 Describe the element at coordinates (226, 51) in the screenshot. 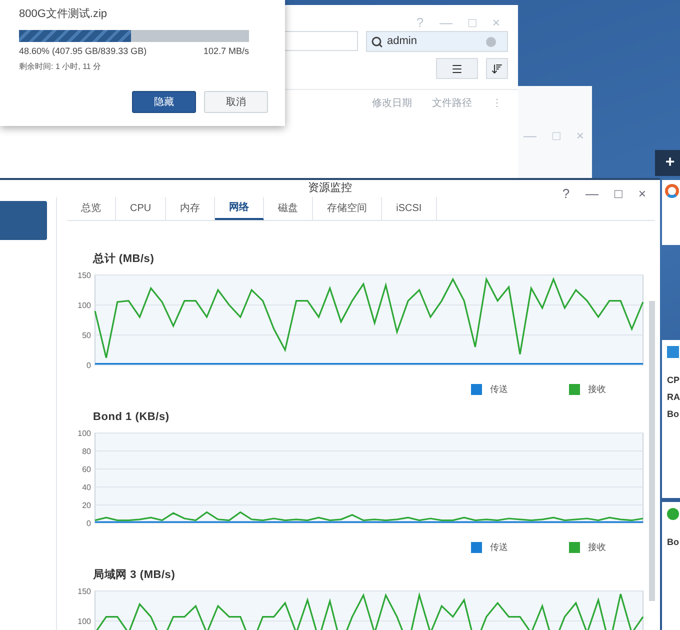

I see `speed-text: 102.7 MB/s` at that location.